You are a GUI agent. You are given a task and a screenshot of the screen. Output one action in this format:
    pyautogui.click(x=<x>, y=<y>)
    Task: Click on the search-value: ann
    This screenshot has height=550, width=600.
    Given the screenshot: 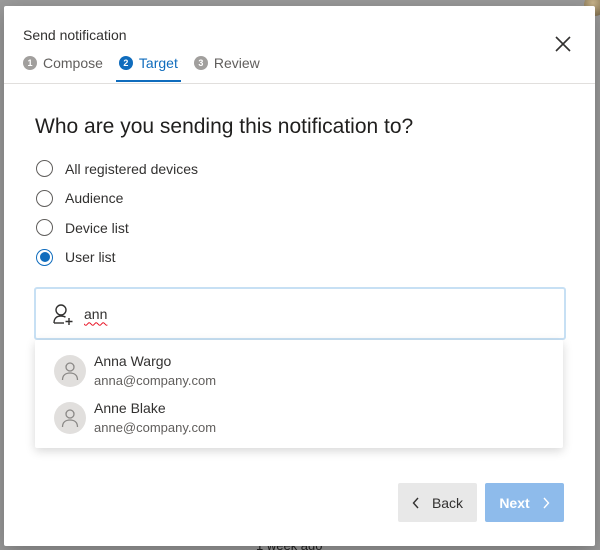 What is the action you would take?
    pyautogui.click(x=96, y=313)
    